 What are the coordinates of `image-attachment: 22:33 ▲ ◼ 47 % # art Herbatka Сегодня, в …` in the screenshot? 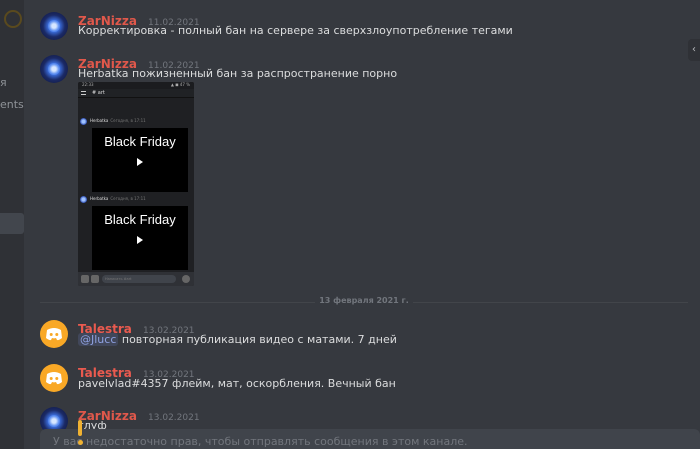 It's located at (136, 184).